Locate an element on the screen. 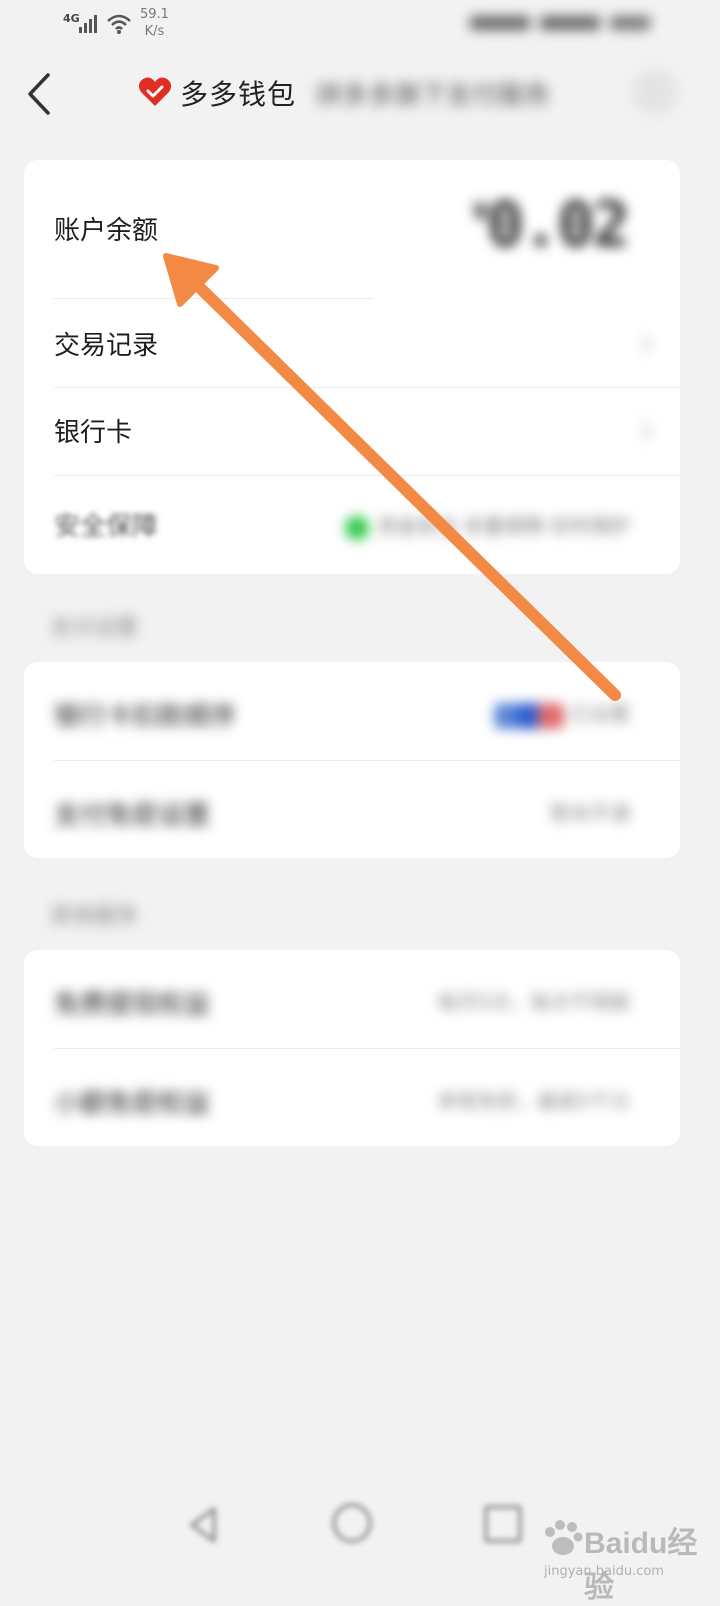 Image resolution: width=720 pixels, height=1606 pixels. payment-row-label: 银行卡扣款顺序 is located at coordinates (145, 717).